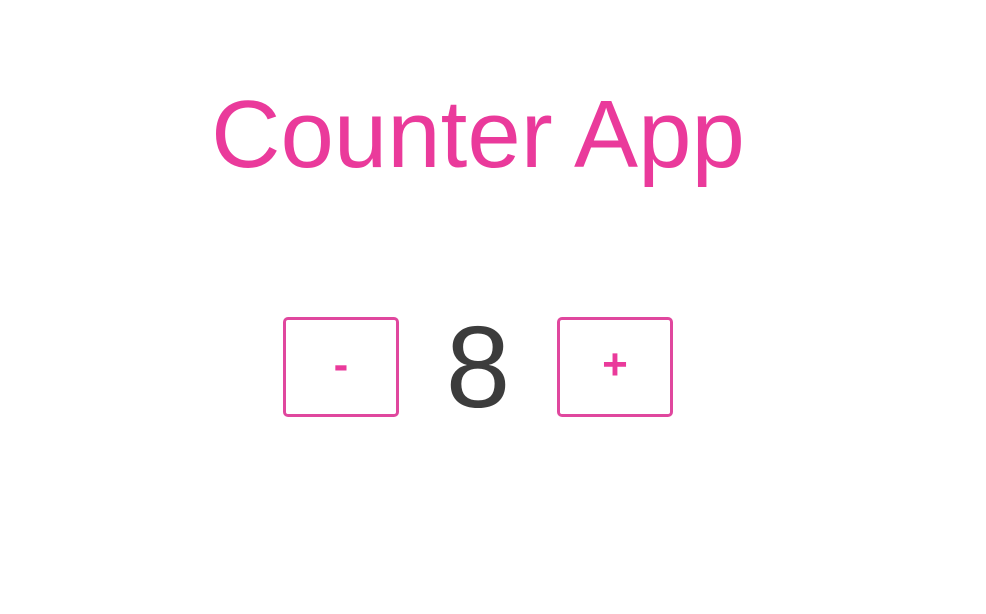 The image size is (986, 614). I want to click on page-title: Counter App, so click(478, 134).